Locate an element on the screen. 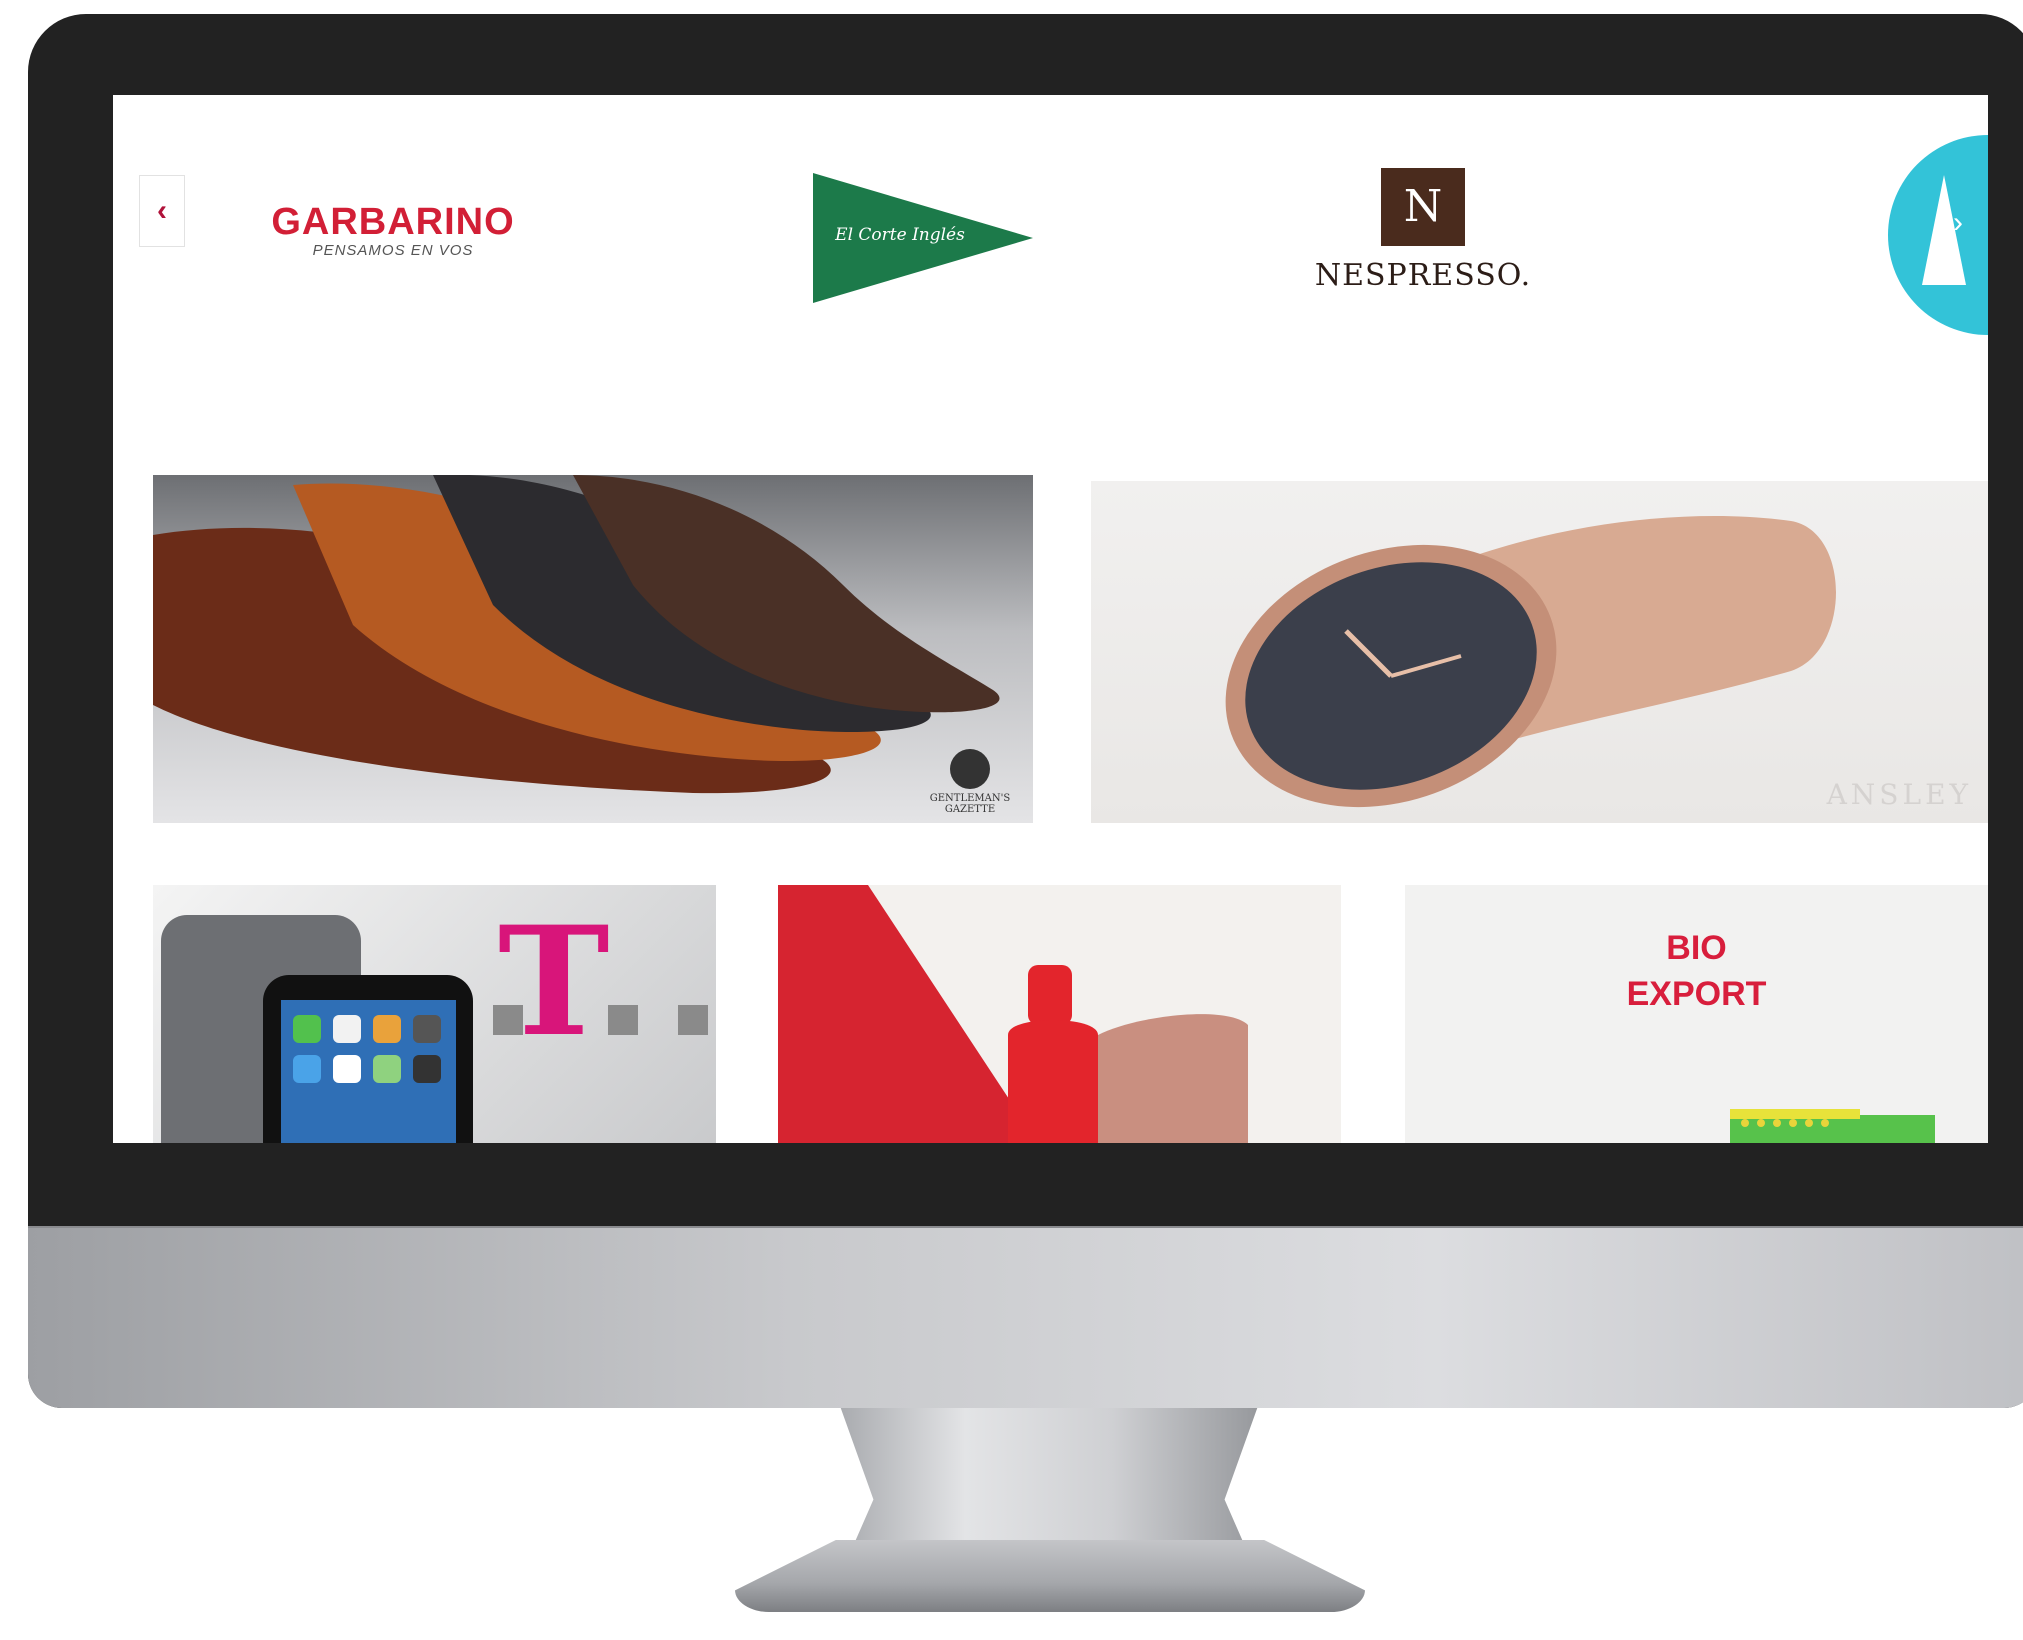 This screenshot has height=1640, width=2023. product-tile-phone: T is located at coordinates (434, 1014).